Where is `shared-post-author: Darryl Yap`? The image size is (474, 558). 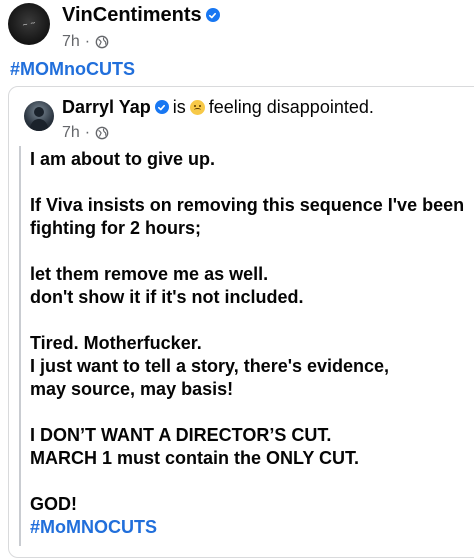 shared-post-author: Darryl Yap is located at coordinates (106, 107).